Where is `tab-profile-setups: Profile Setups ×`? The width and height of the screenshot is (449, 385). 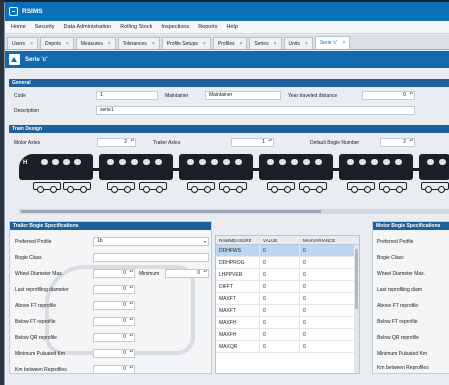 tab-profile-setups: Profile Setups × is located at coordinates (186, 43).